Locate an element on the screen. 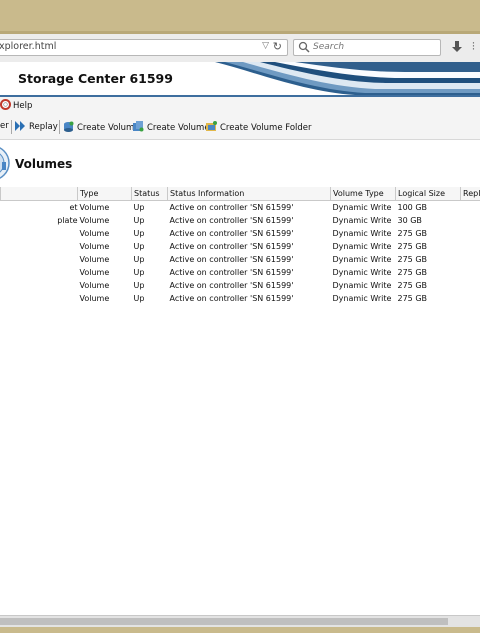 The width and height of the screenshot is (480, 633). create-volumes-icon is located at coordinates (138, 126).